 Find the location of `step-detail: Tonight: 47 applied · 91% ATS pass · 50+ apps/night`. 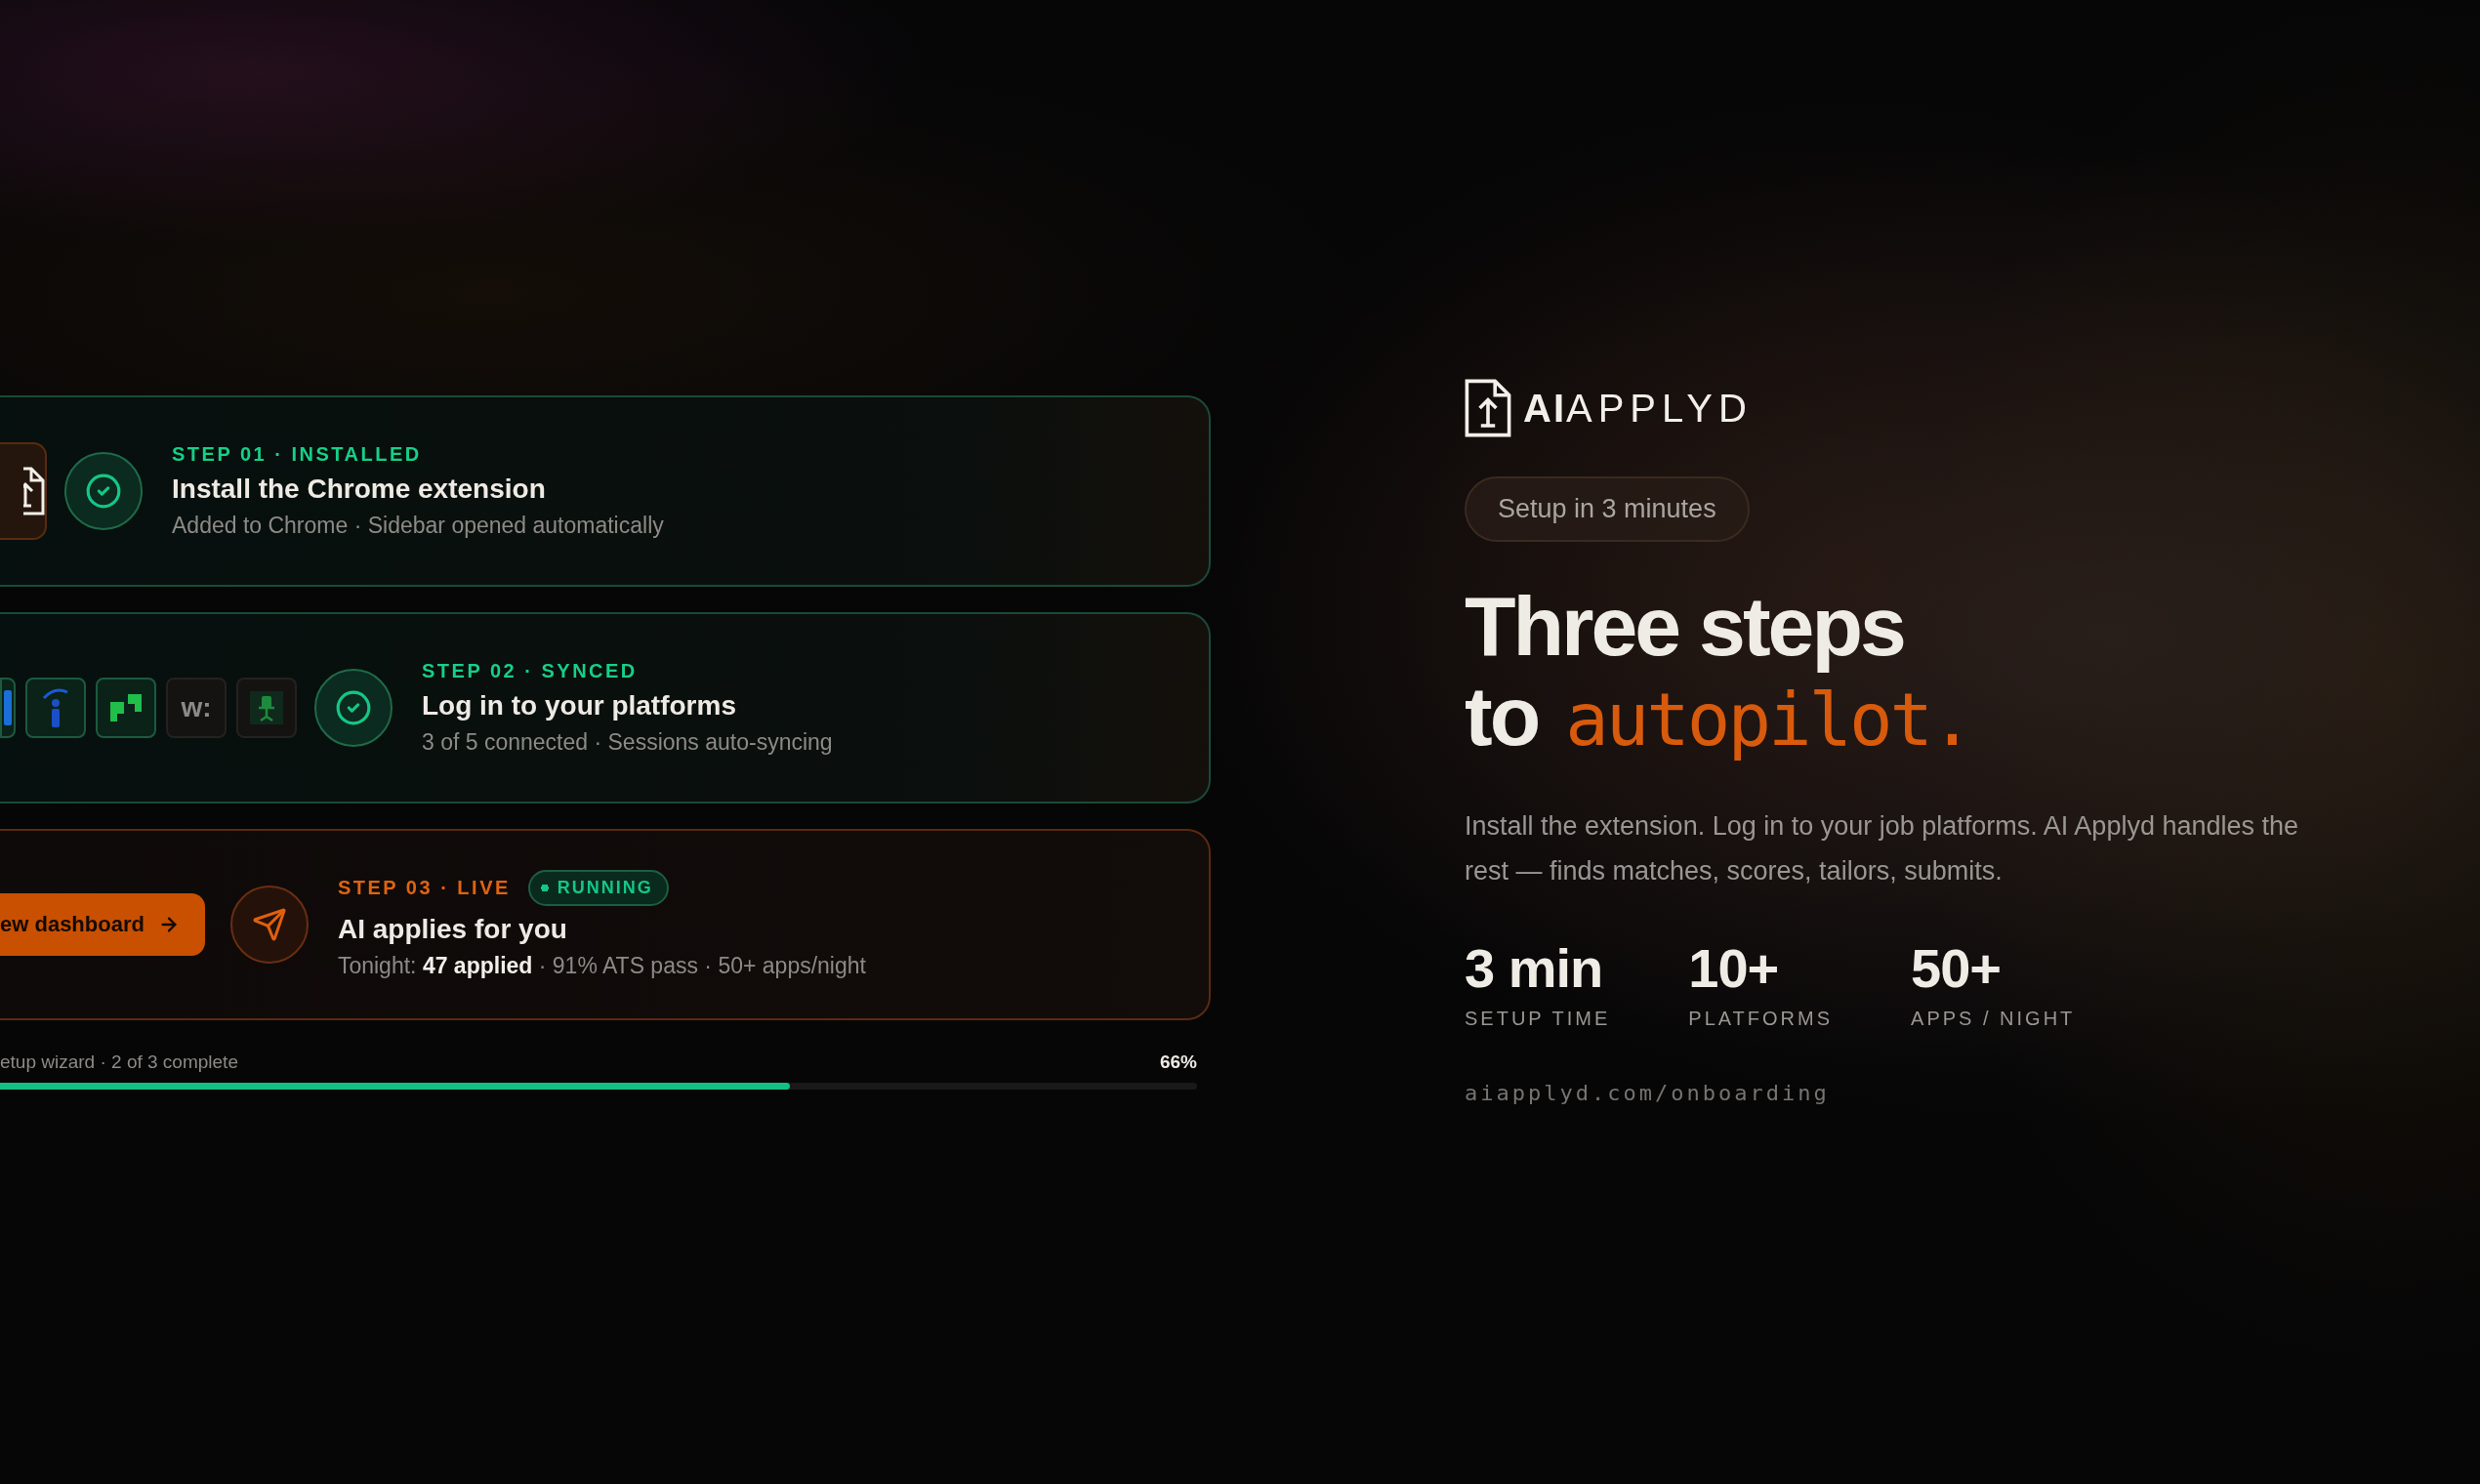

step-detail: Tonight: 47 applied · 91% ATS pass · 50+ apps/night is located at coordinates (601, 966).